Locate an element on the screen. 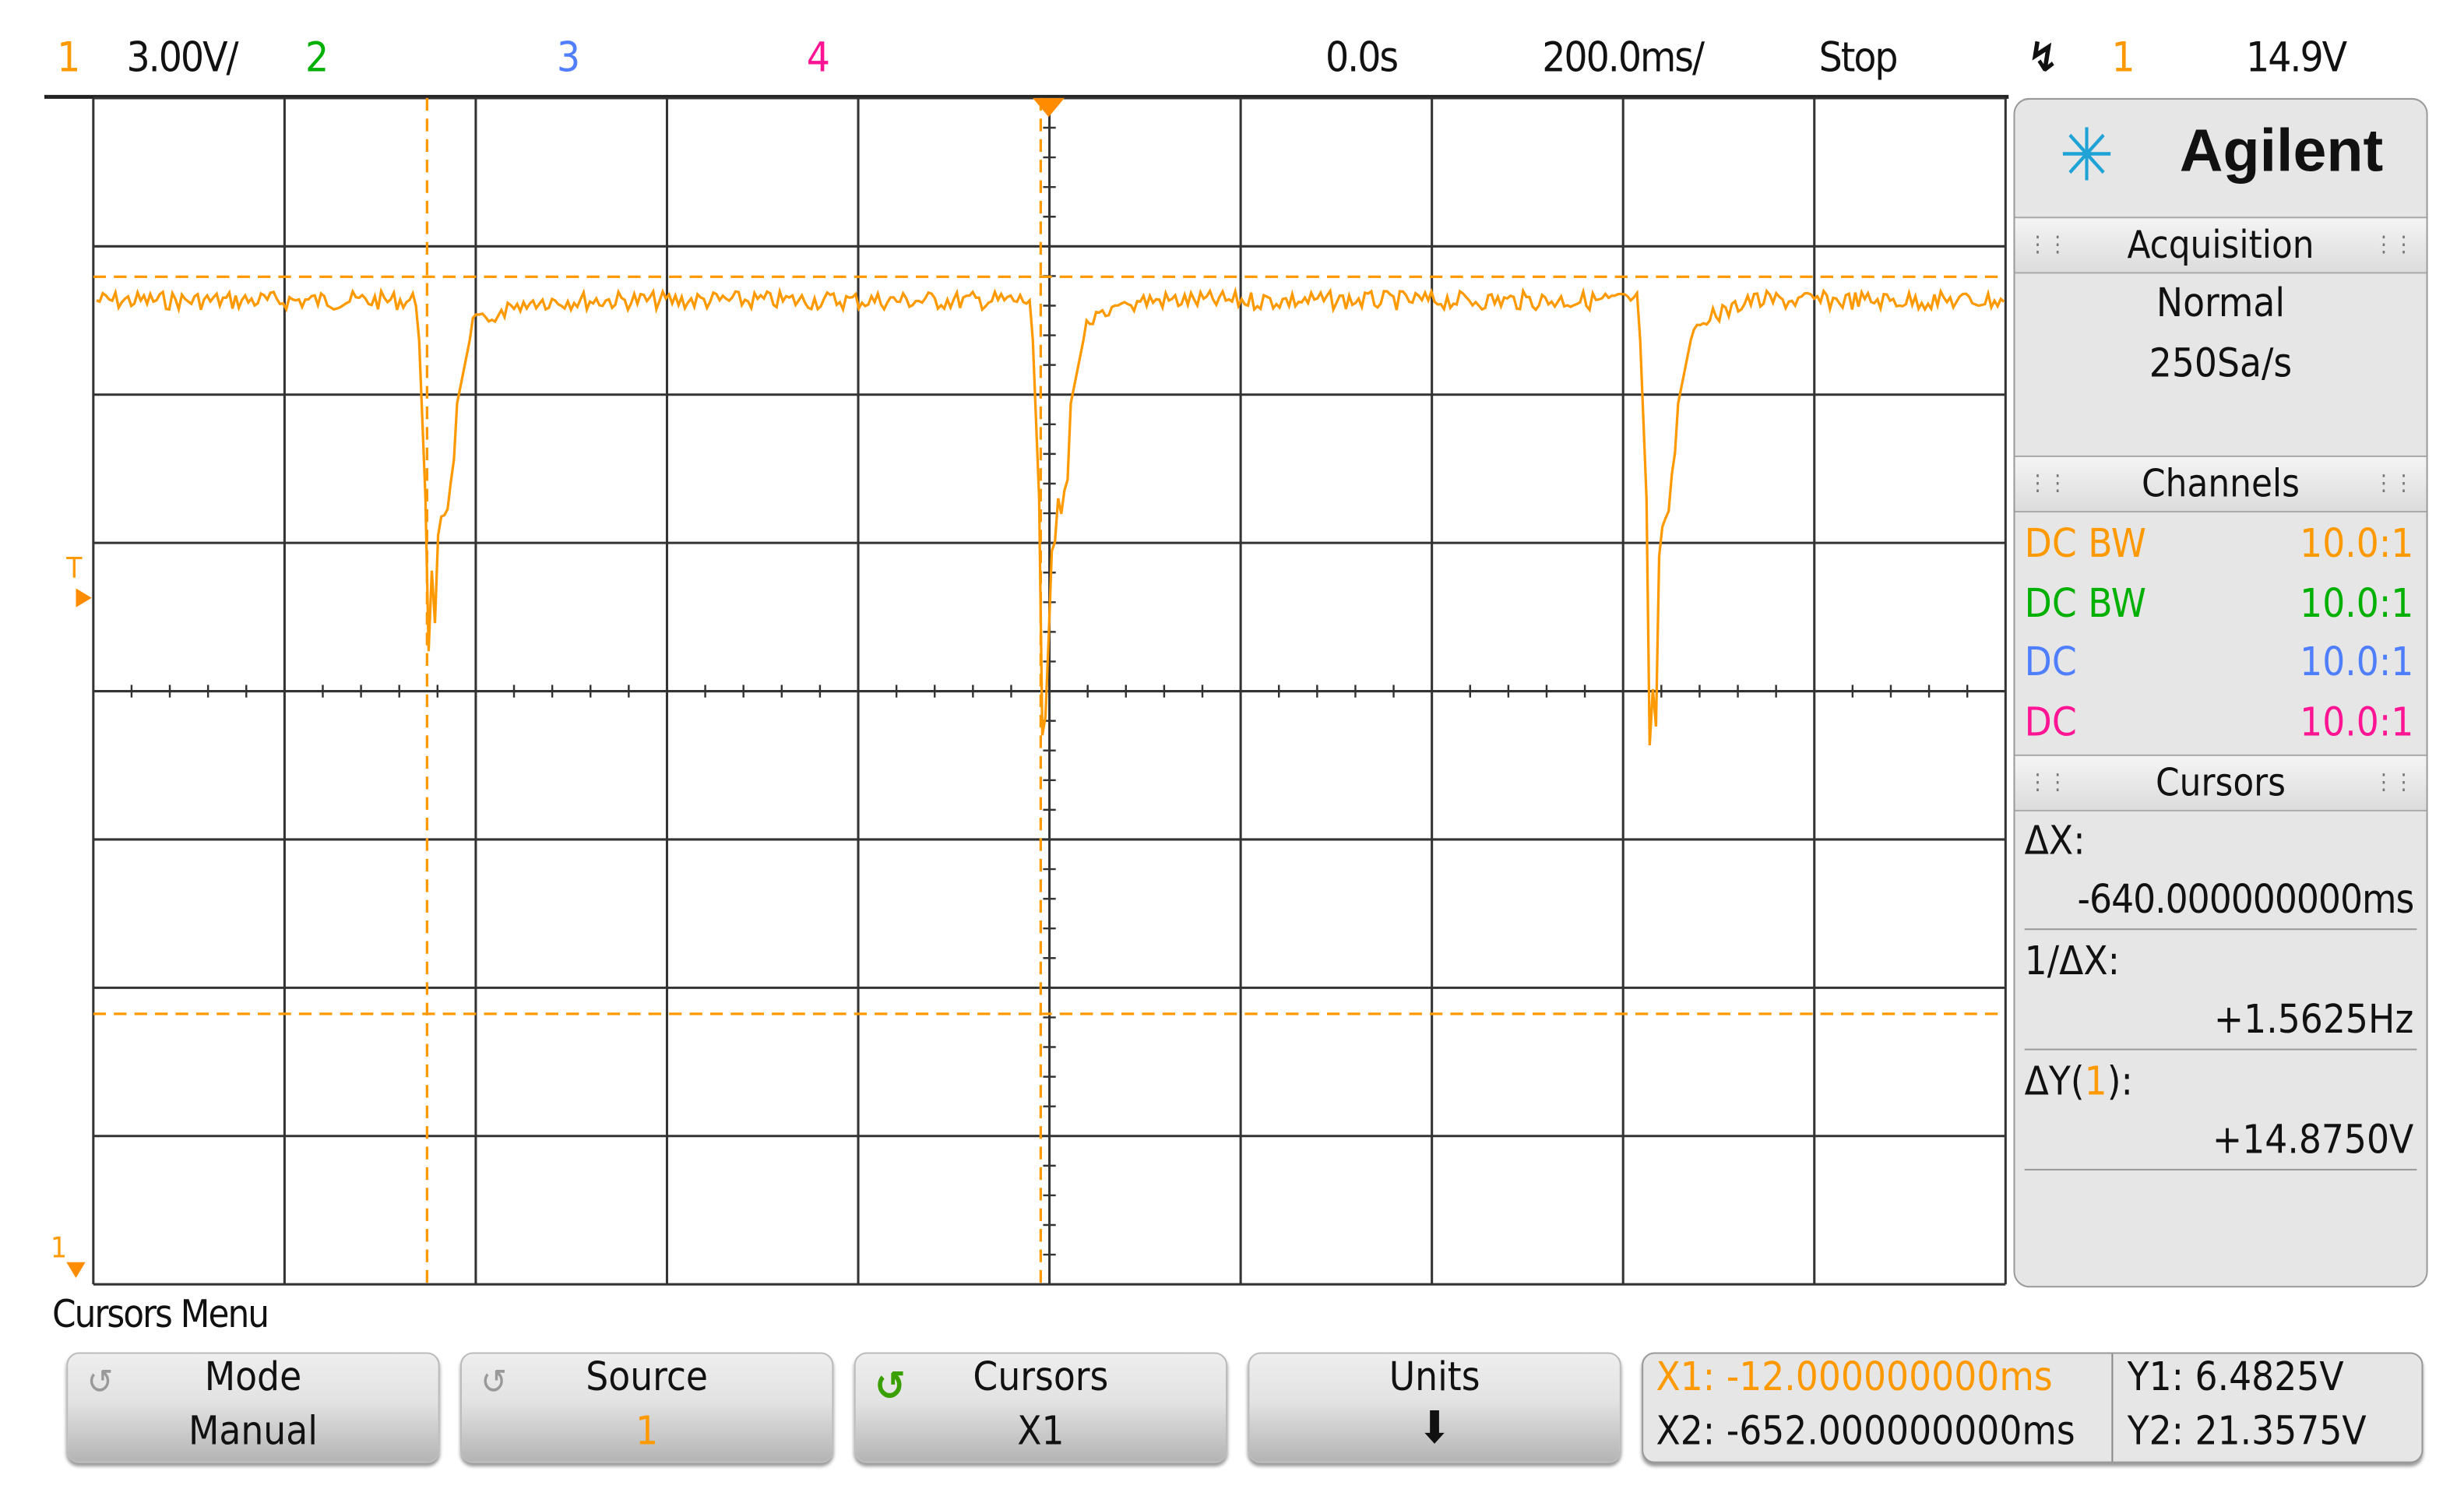  inverse-delta-x-label: 1/ΔX: is located at coordinates (2073, 961).